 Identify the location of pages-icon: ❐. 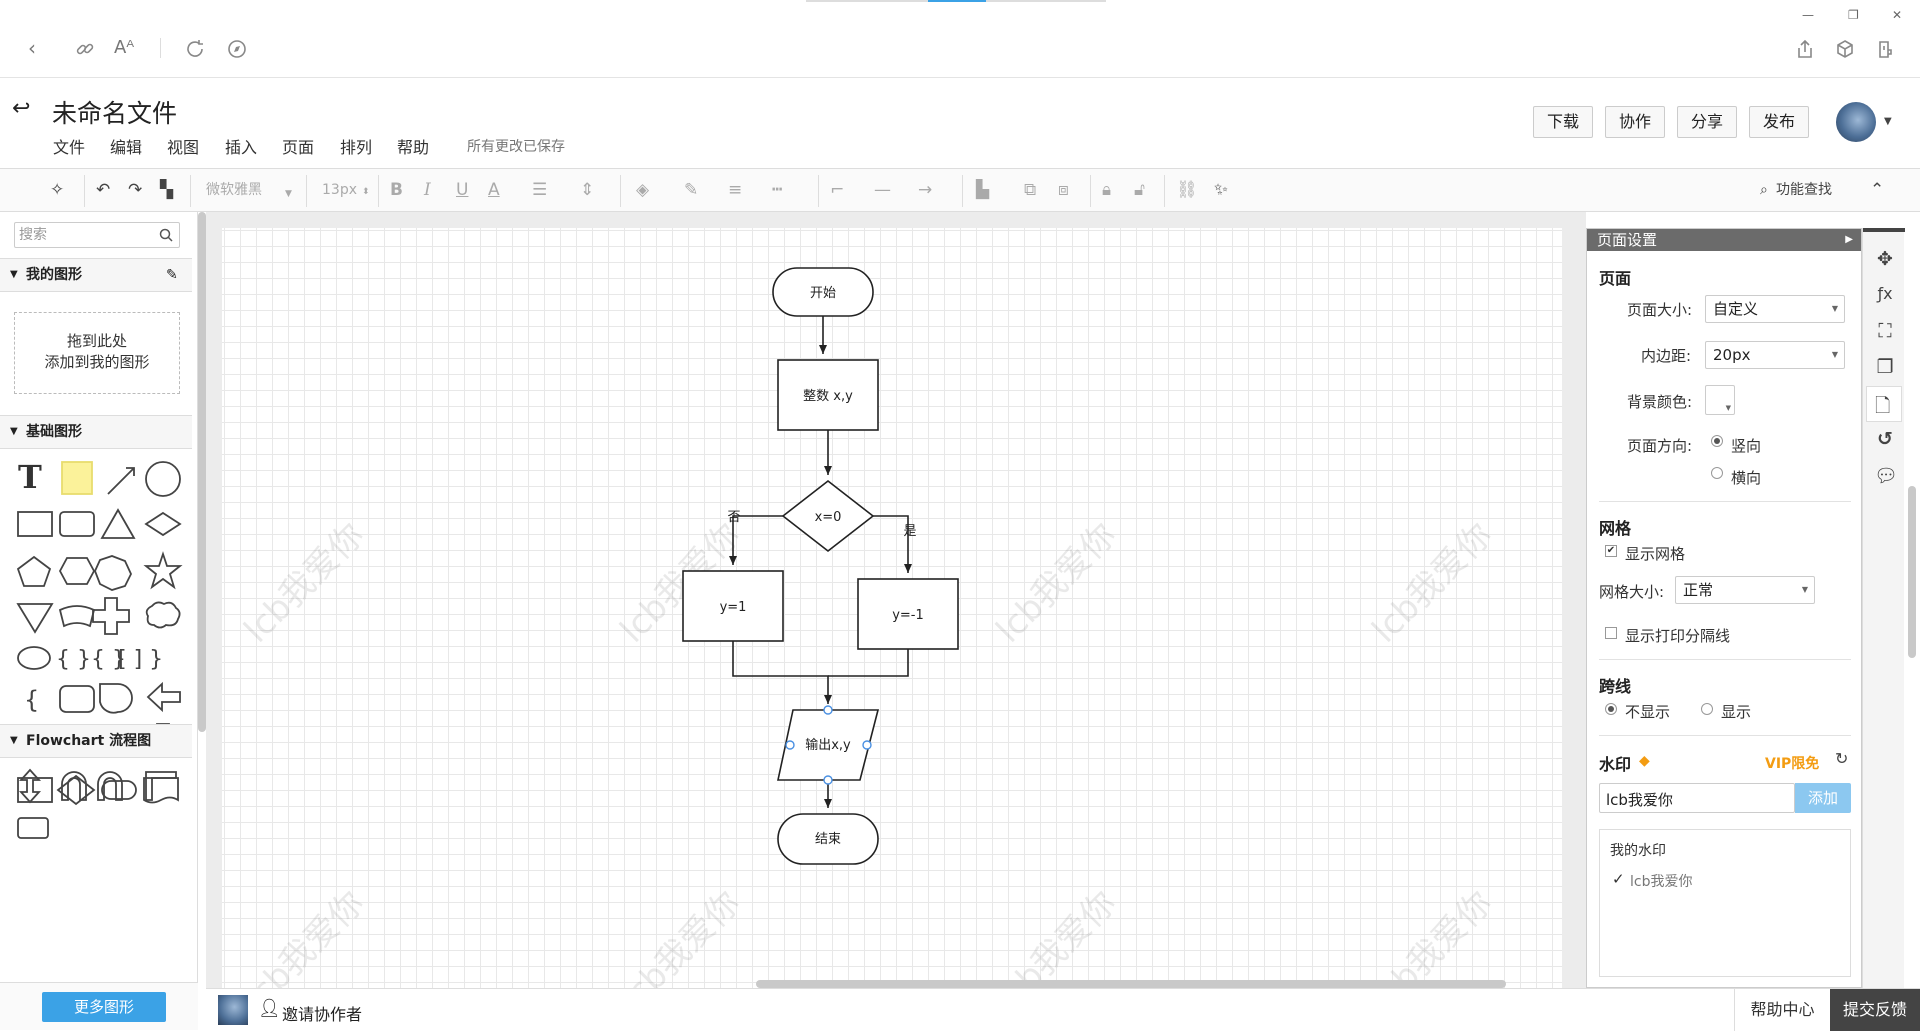
(1885, 367).